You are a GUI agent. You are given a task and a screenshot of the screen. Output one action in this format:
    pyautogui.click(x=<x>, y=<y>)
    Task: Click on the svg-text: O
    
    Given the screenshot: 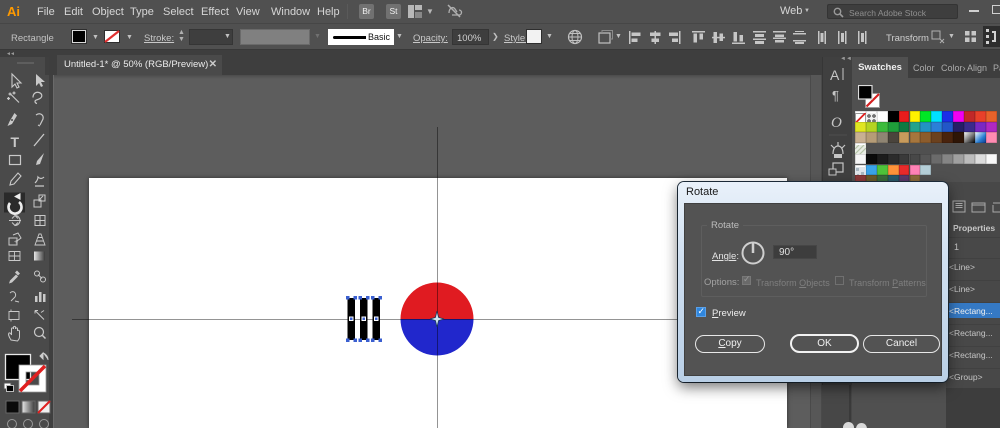 What is the action you would take?
    pyautogui.click(x=836, y=123)
    